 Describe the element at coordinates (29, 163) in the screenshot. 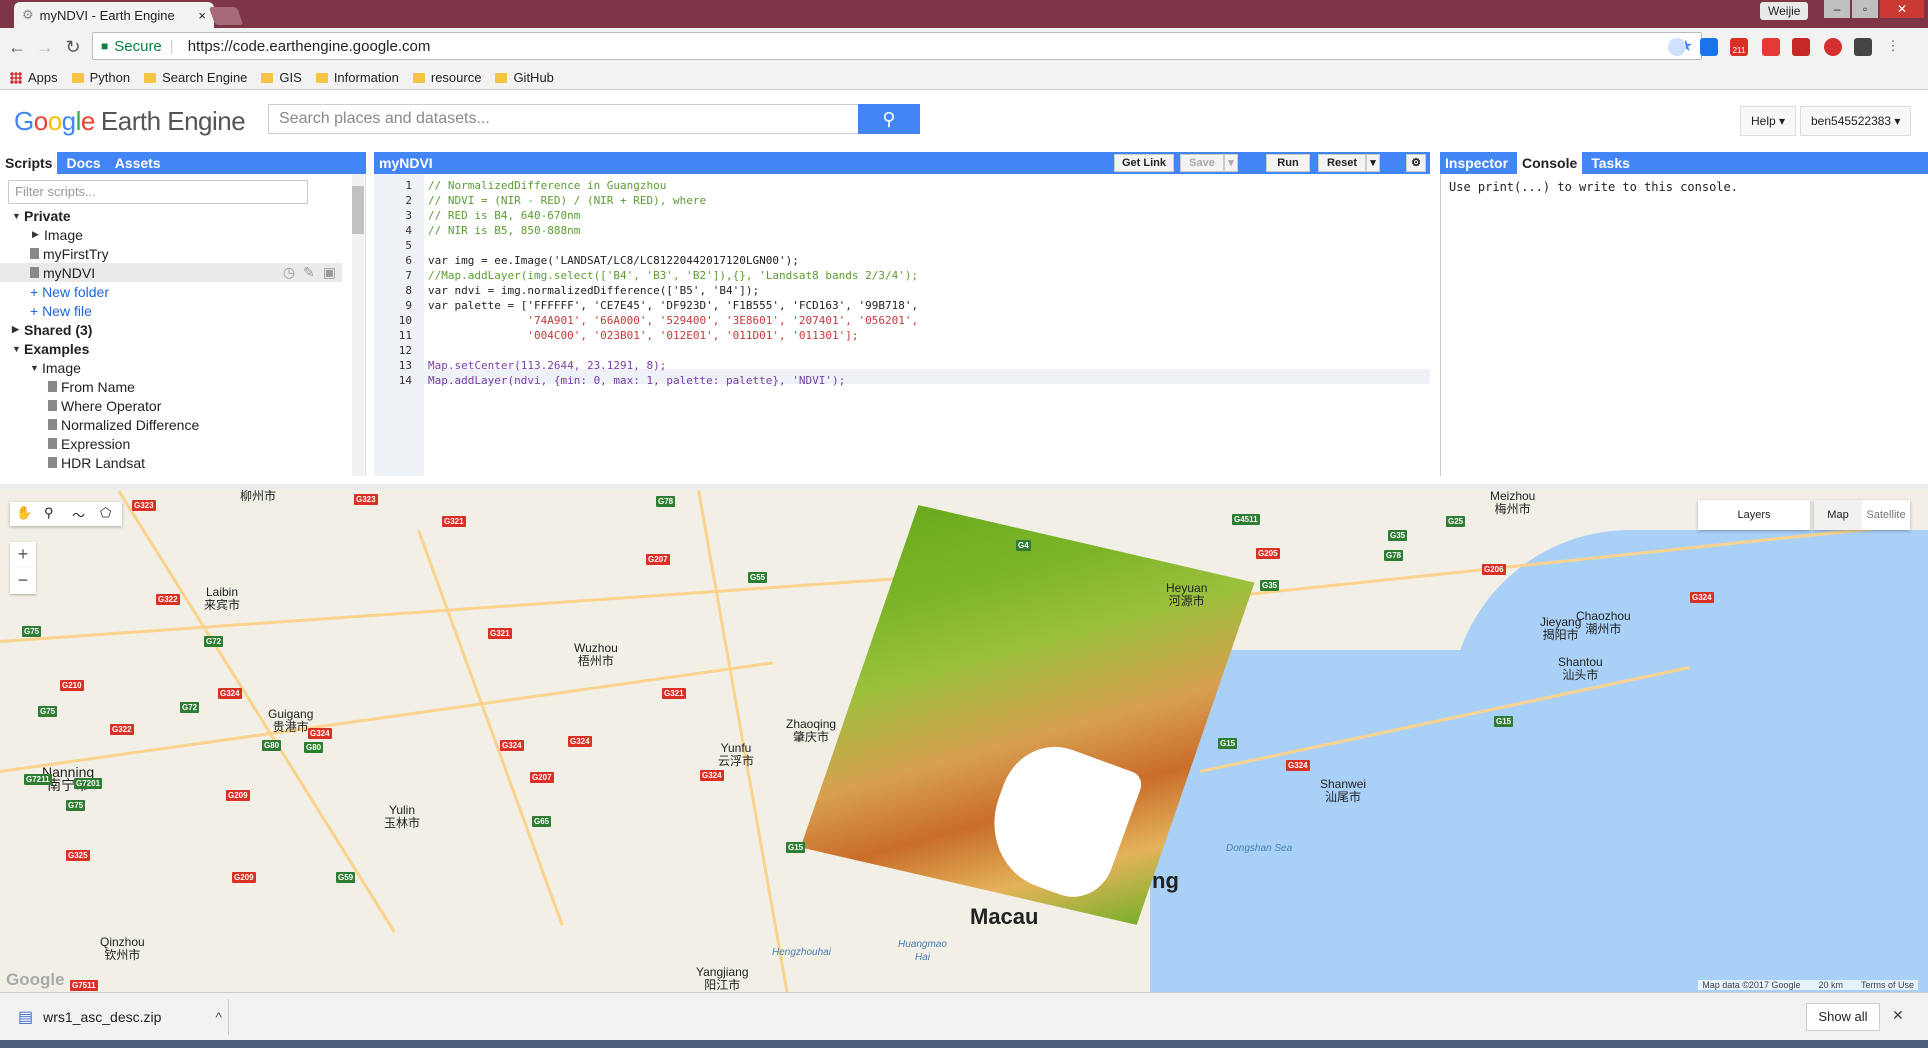

I see `tab-scripts: Scripts` at that location.